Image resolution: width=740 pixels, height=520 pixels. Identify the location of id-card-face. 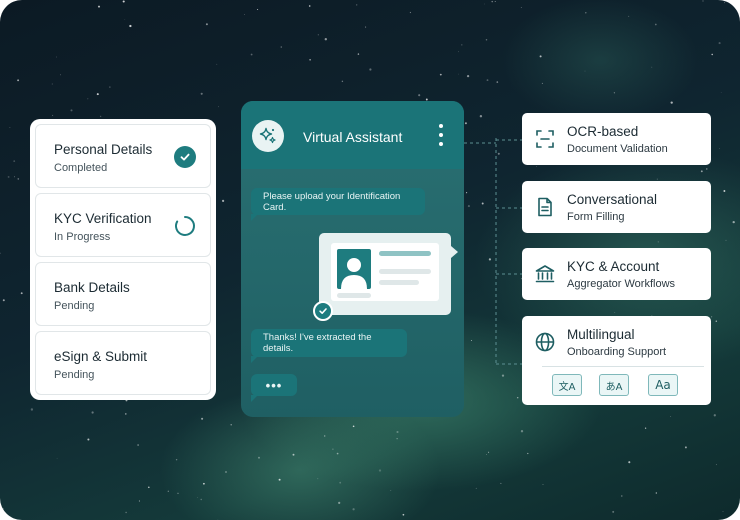
(385, 272).